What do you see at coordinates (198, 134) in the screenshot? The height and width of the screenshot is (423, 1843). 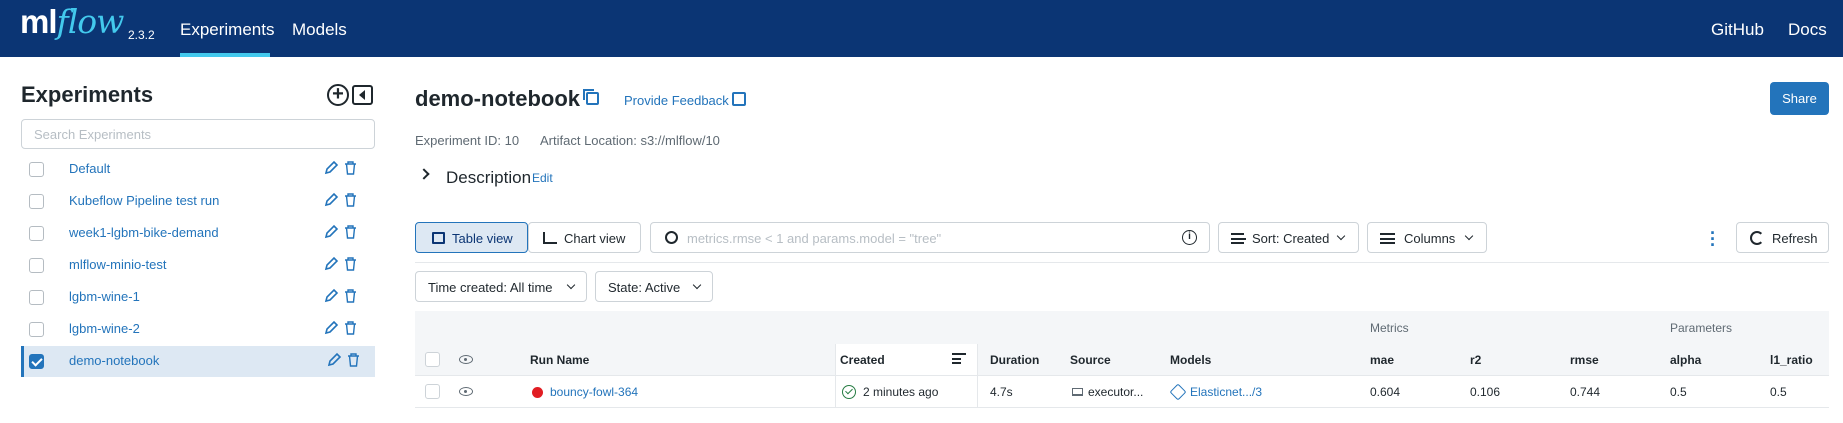 I see `experiment-search-input: Search Experiments` at bounding box center [198, 134].